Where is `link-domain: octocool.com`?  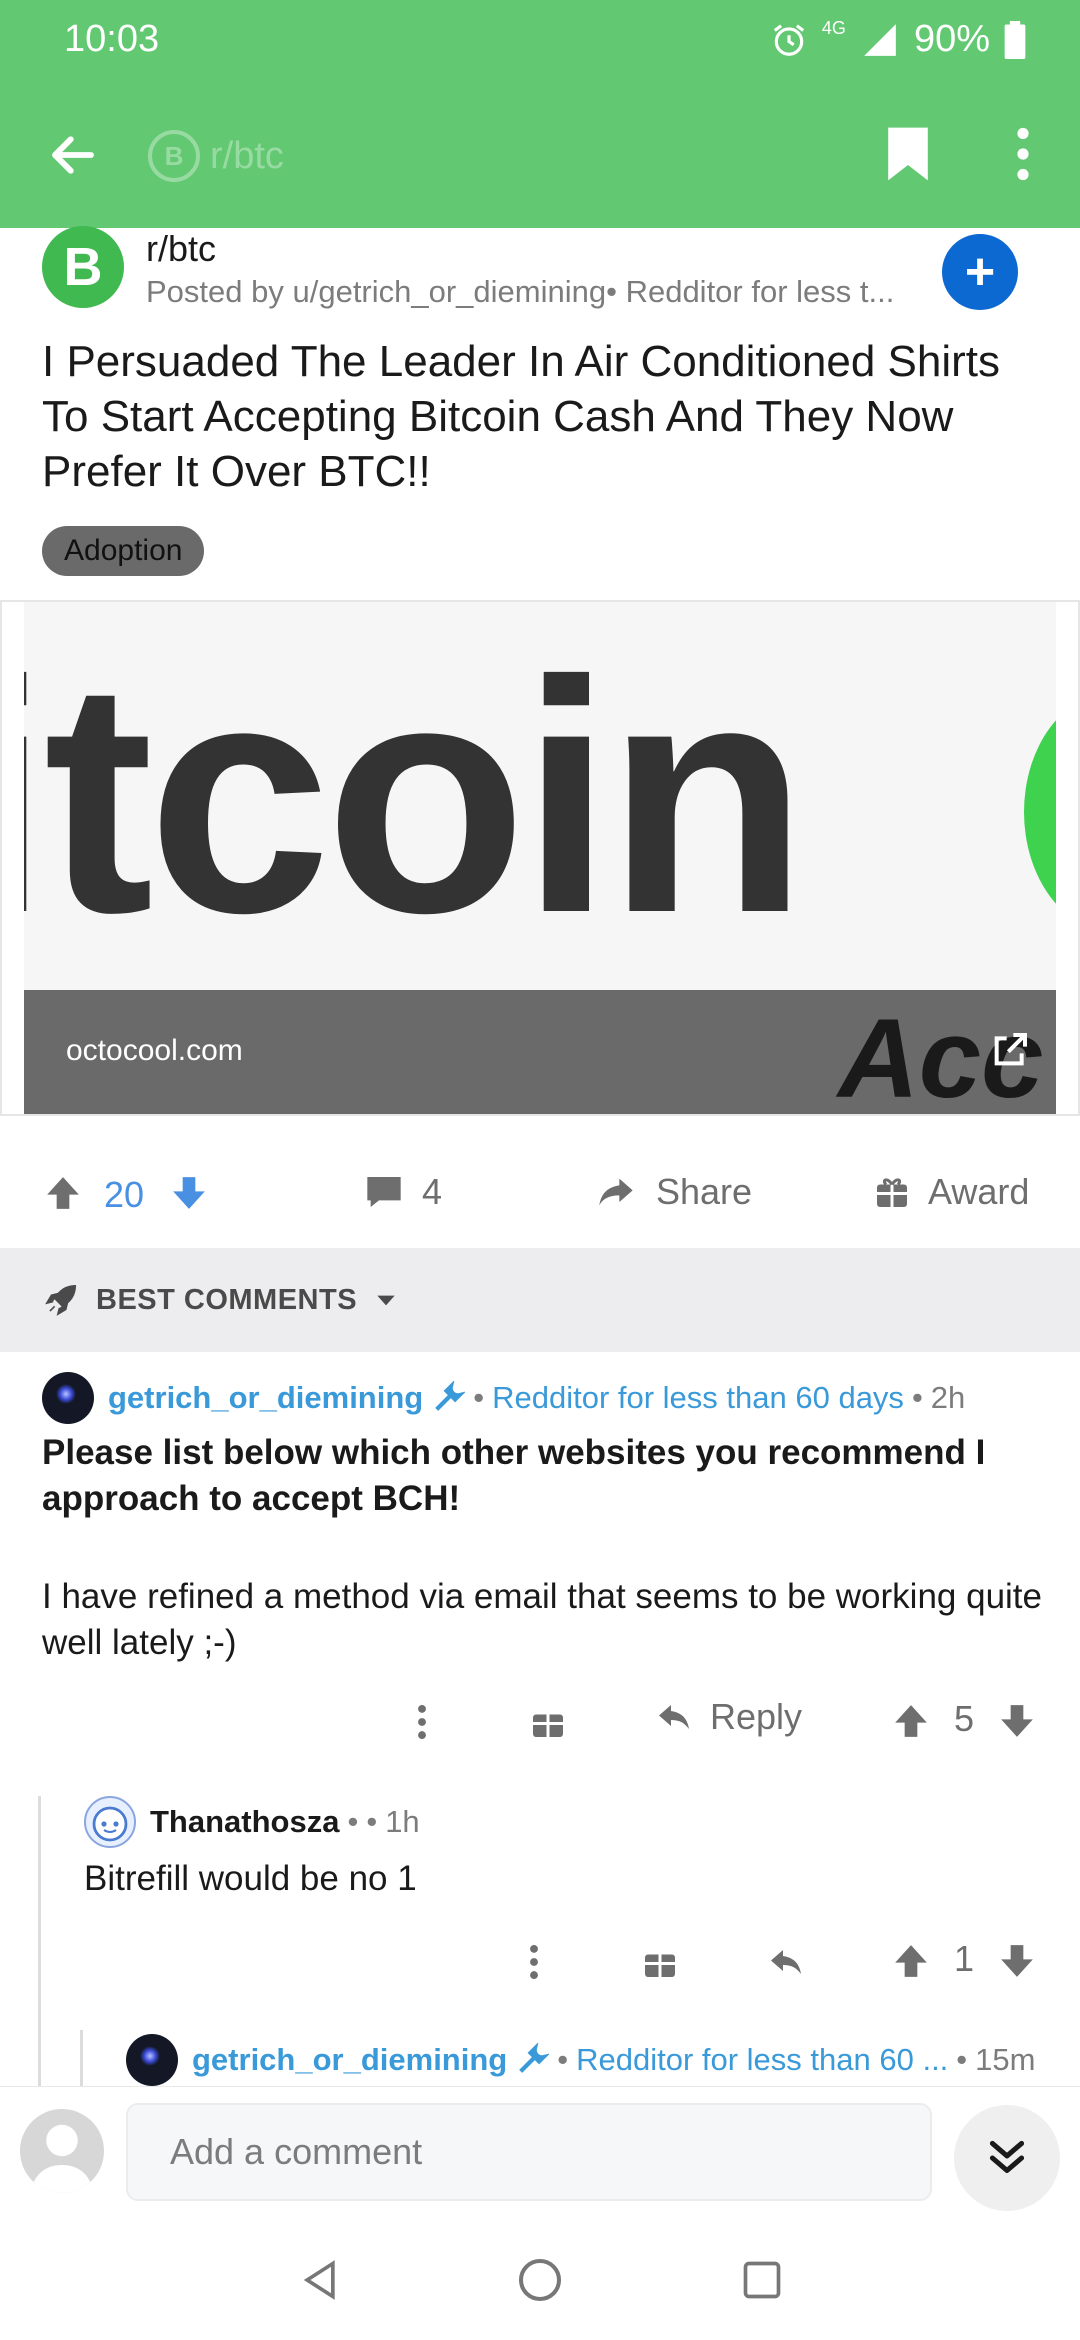
link-domain: octocool.com is located at coordinates (154, 1050).